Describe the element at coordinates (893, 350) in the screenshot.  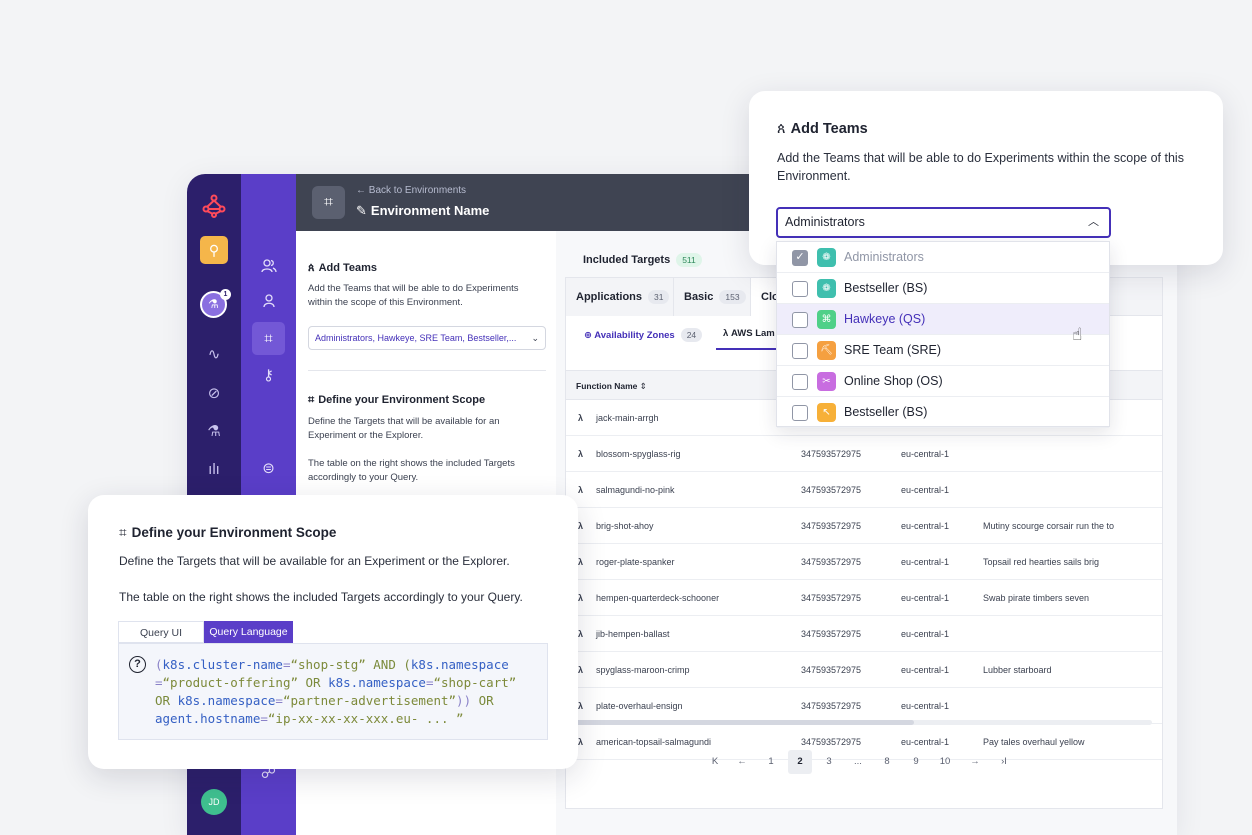
I see `team-option-label: SRE Team (SRE)` at that location.